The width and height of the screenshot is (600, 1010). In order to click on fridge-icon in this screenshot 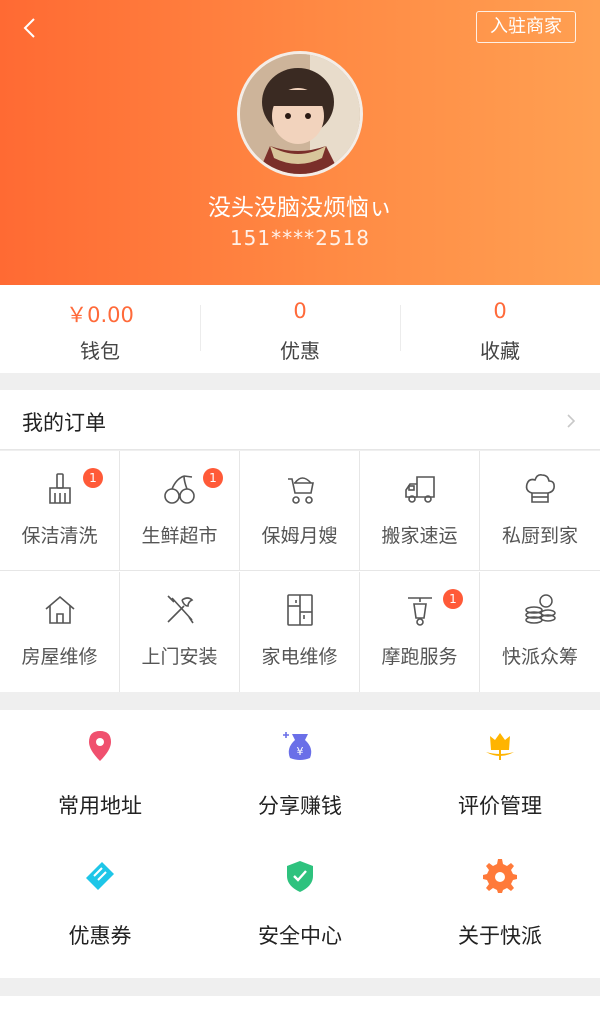, I will do `click(300, 609)`.